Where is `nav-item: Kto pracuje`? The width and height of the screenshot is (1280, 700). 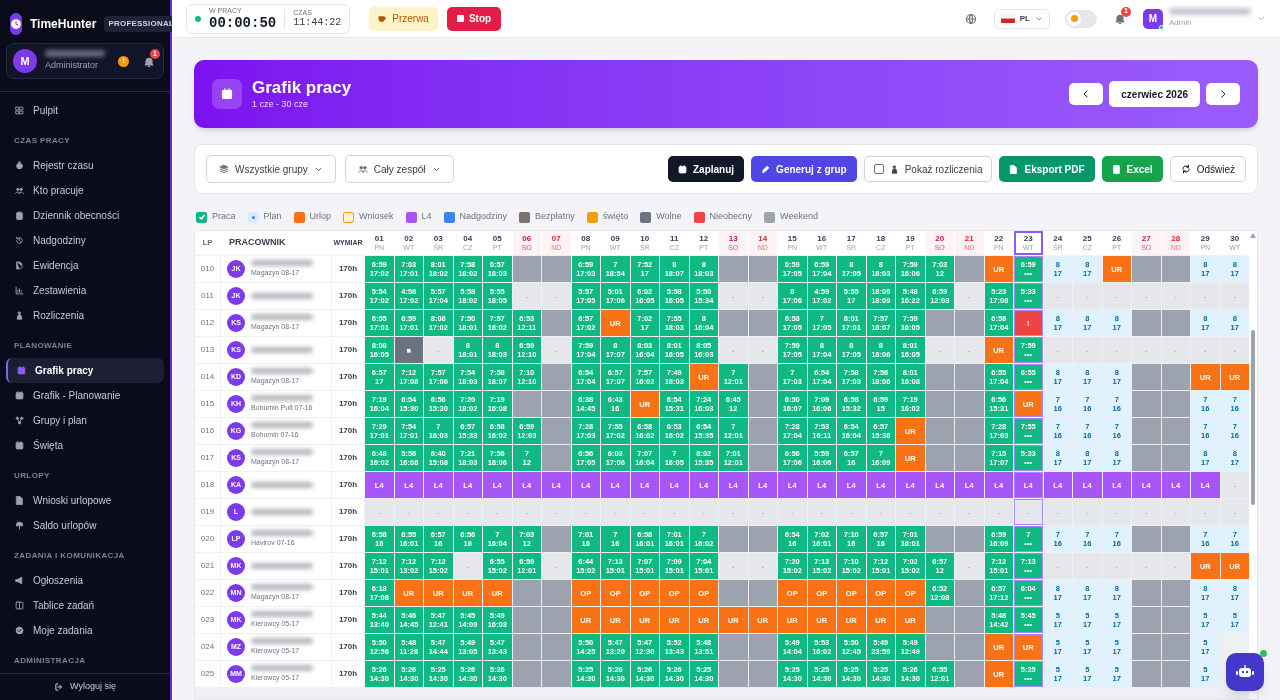
nav-item: Kto pracuje is located at coordinates (85, 190).